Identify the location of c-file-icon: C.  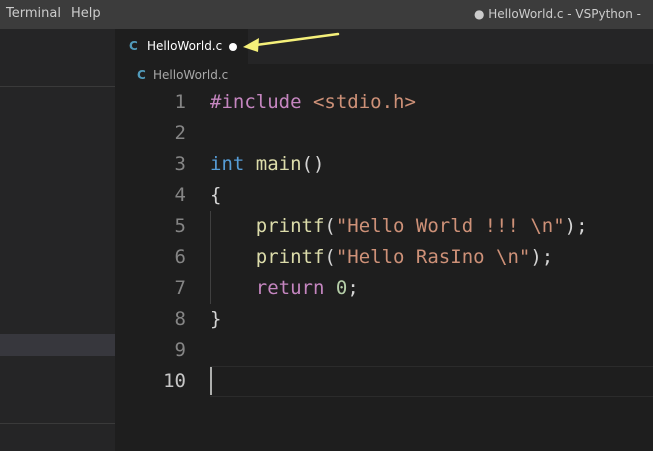
(141, 75).